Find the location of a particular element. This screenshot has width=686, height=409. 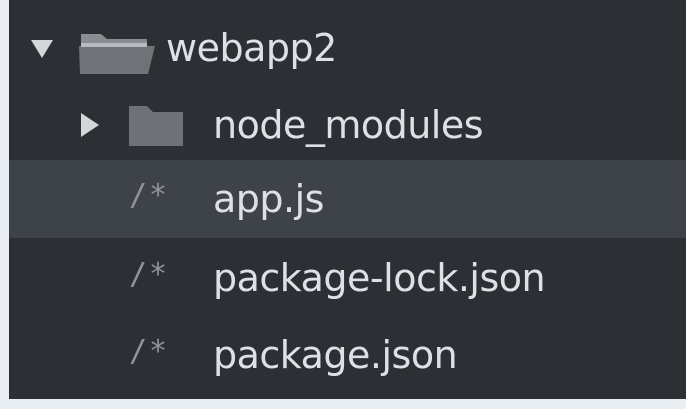

js-file-icon: /* is located at coordinates (149, 195).